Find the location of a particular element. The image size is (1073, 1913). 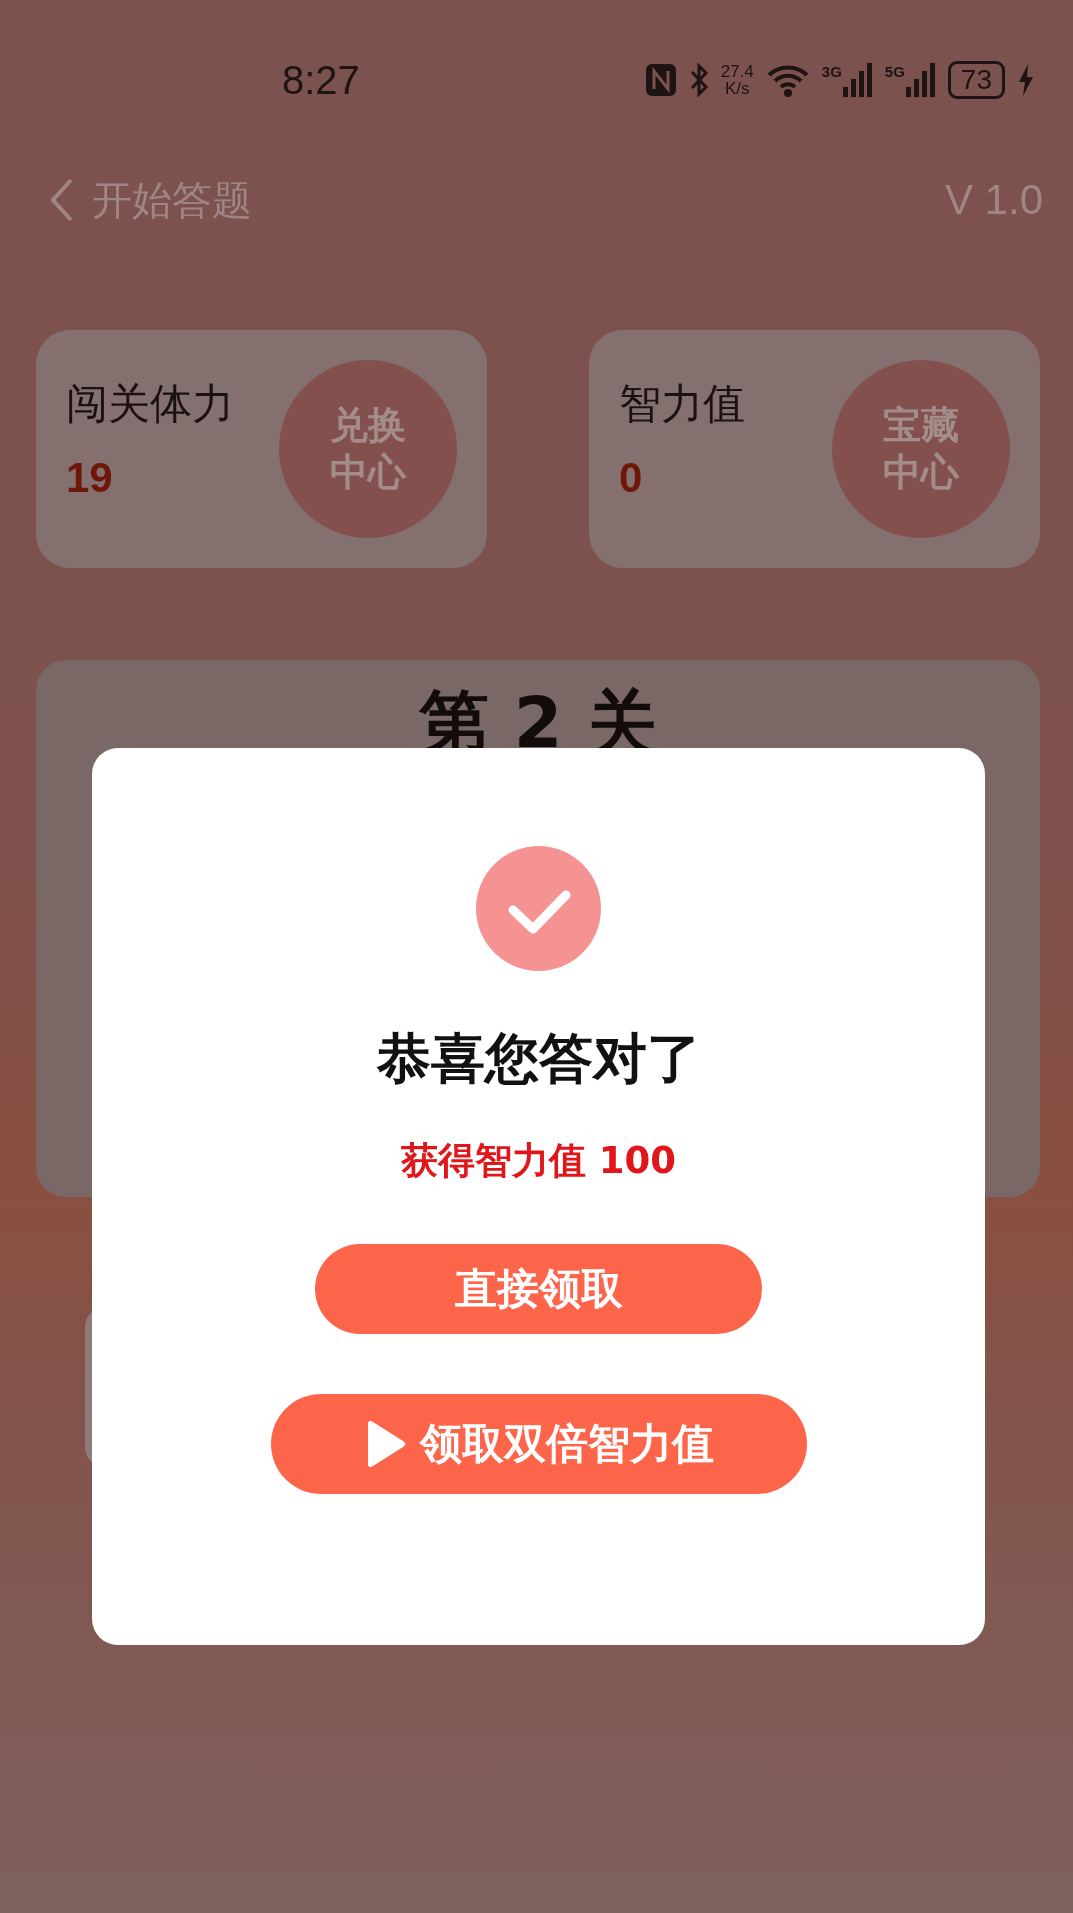

check-icon is located at coordinates (538, 908).